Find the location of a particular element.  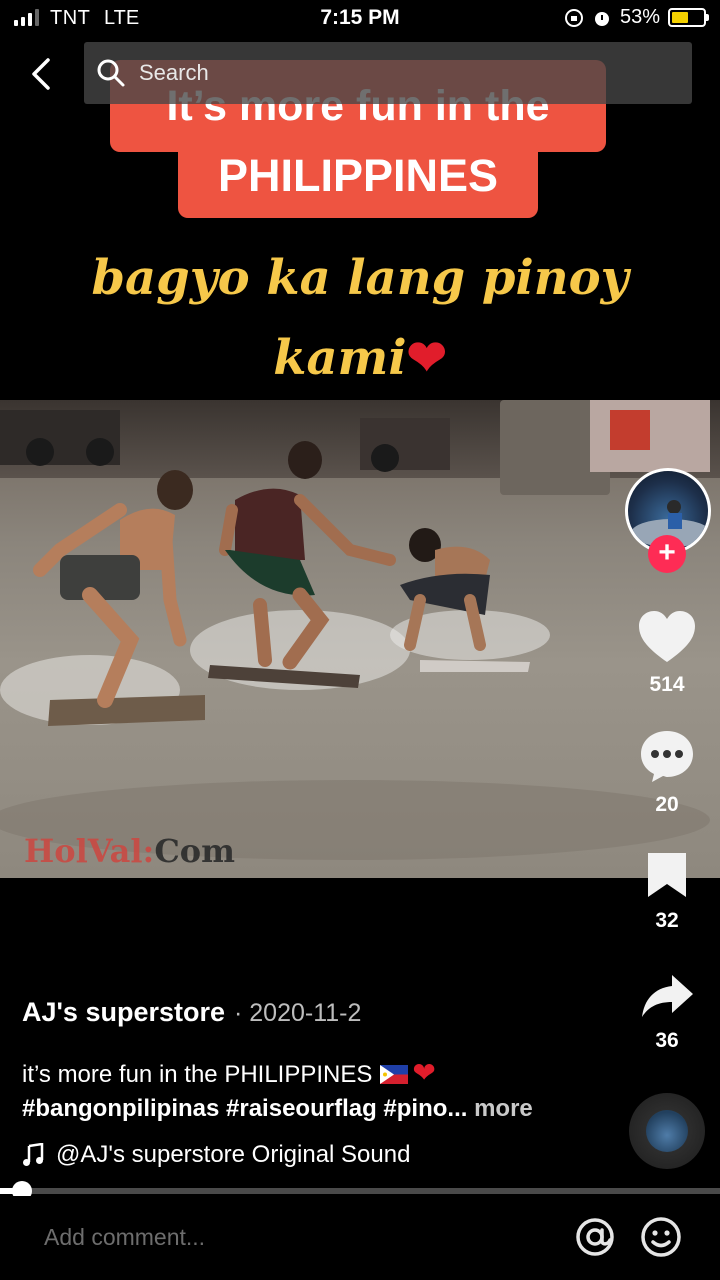

music-disc is located at coordinates (667, 1131).